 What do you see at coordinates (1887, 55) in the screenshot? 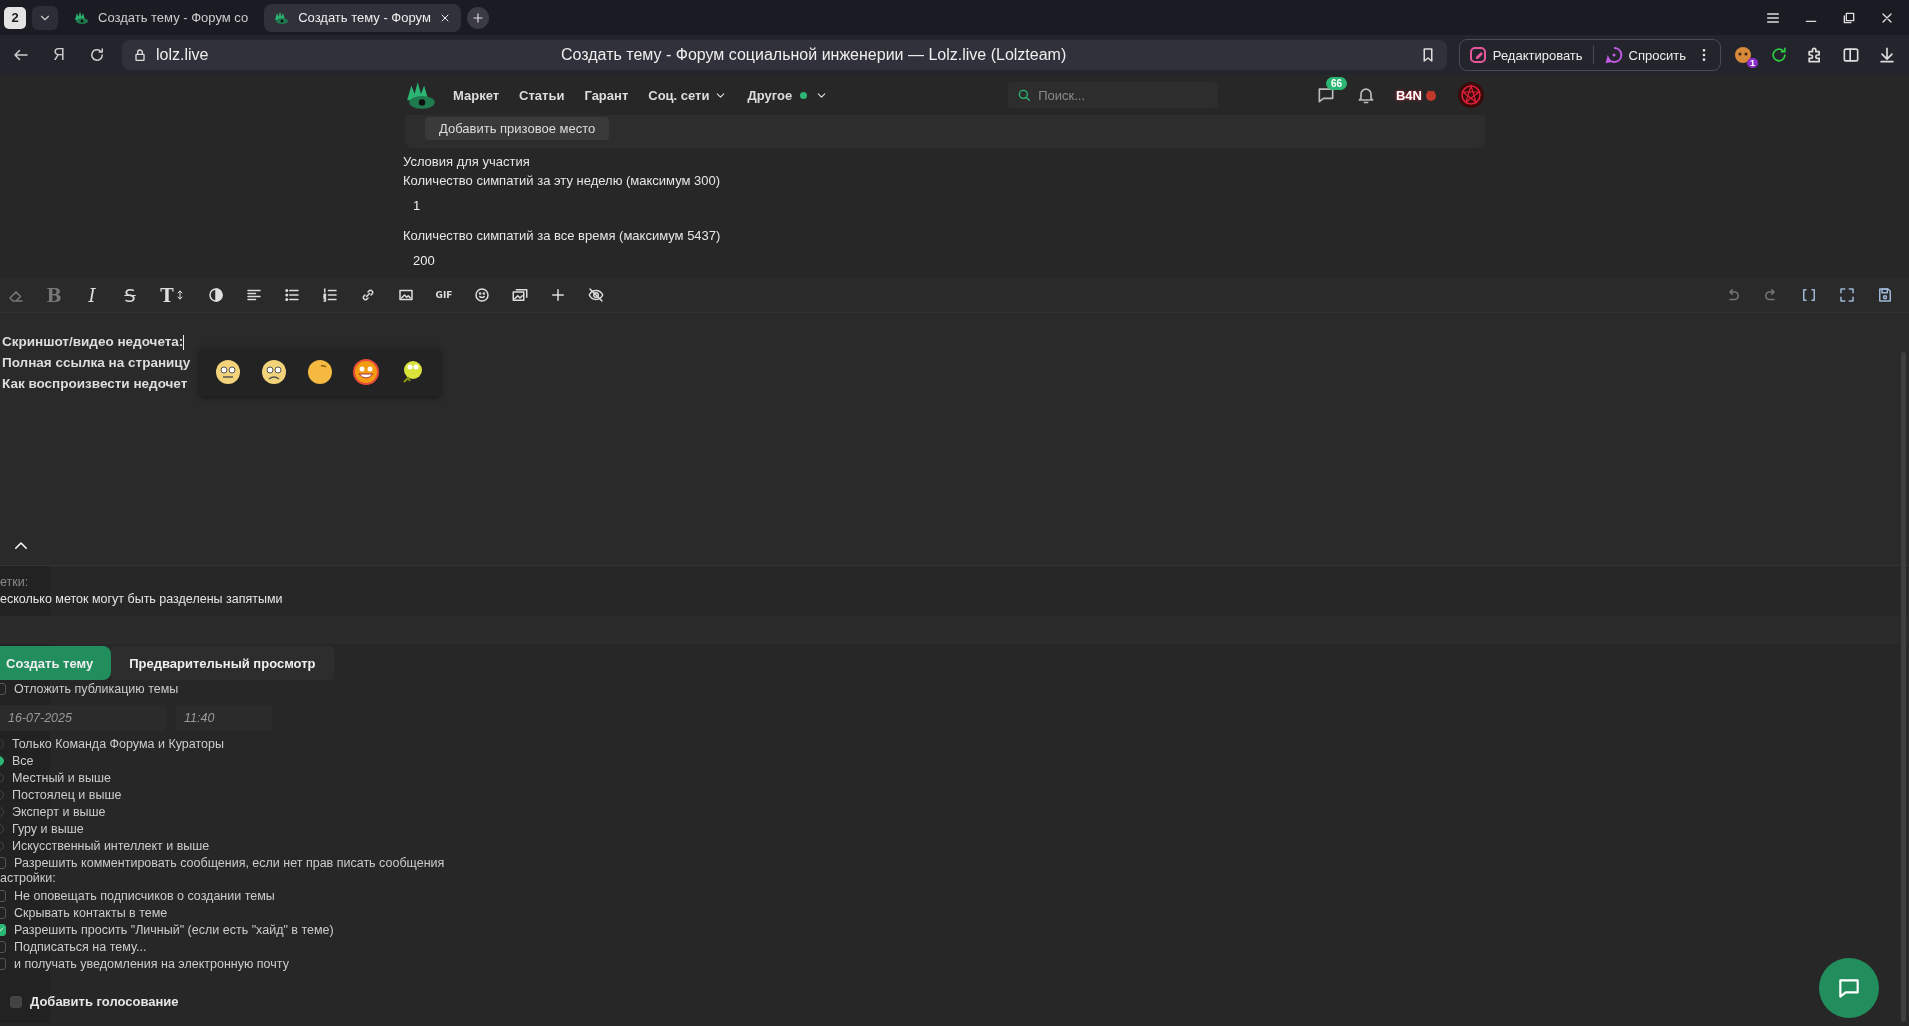
I see `download-icon` at bounding box center [1887, 55].